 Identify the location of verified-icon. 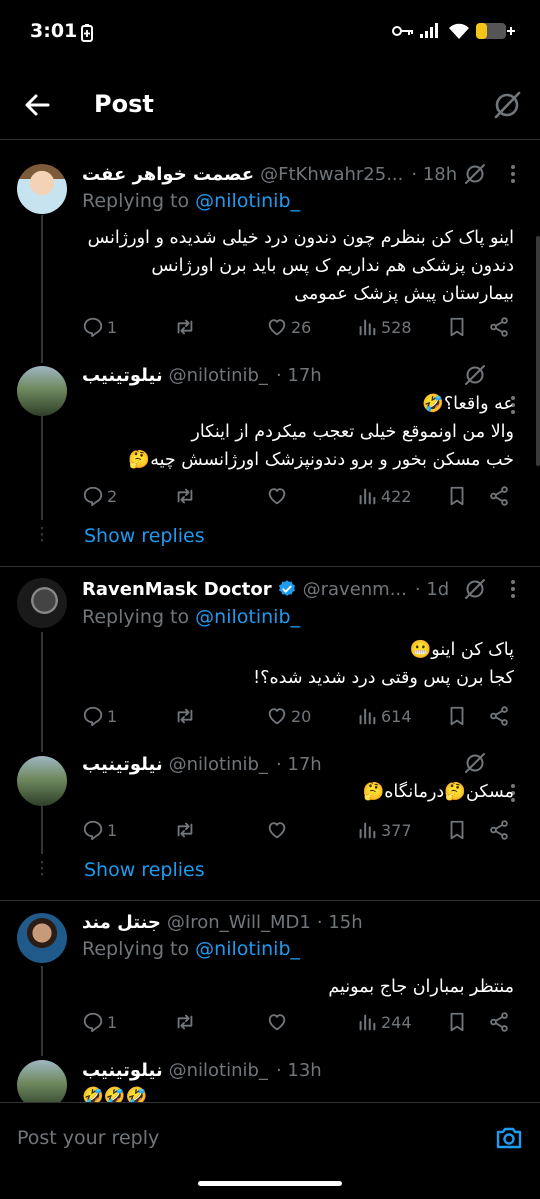
(286, 588).